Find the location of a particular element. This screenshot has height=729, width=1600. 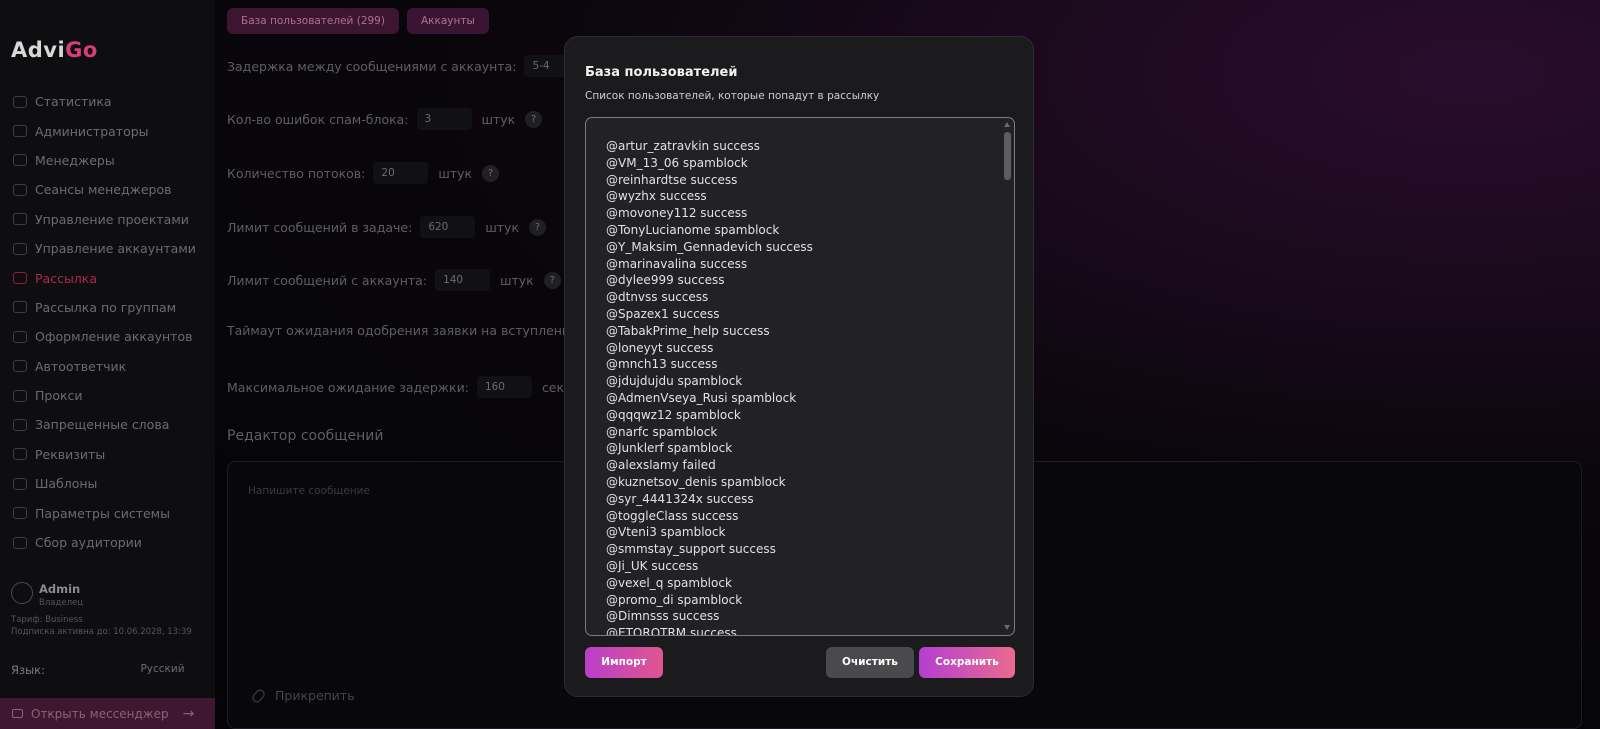

sidebar-item-13: Шаблоны is located at coordinates (107, 483).